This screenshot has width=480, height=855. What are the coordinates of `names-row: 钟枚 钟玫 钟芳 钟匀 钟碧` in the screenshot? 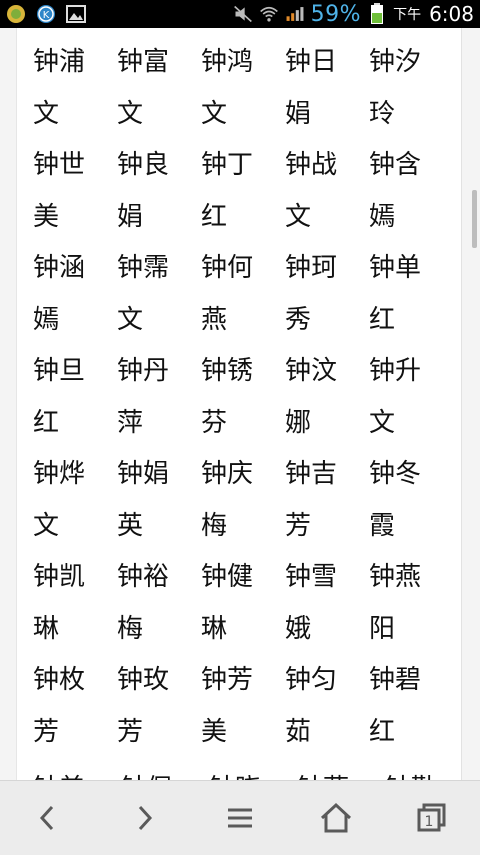 It's located at (243, 678).